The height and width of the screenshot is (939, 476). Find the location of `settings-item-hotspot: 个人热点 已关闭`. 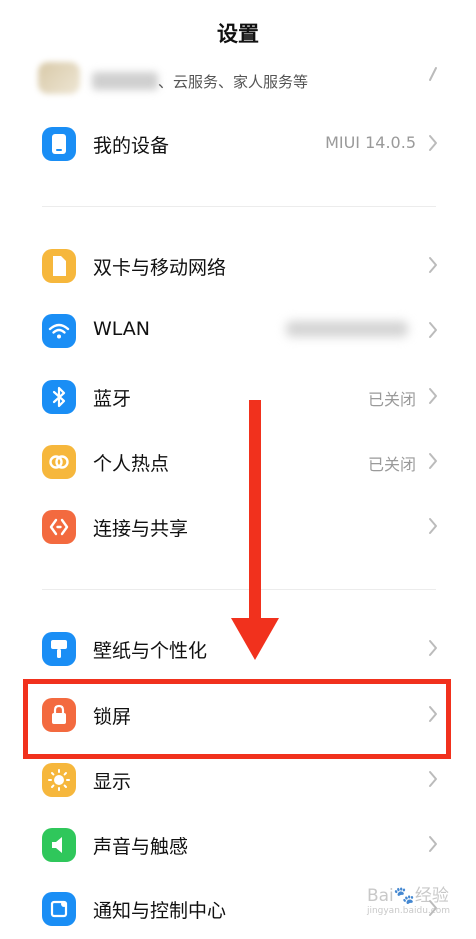

settings-item-hotspot: 个人热点 已关闭 is located at coordinates (238, 462).